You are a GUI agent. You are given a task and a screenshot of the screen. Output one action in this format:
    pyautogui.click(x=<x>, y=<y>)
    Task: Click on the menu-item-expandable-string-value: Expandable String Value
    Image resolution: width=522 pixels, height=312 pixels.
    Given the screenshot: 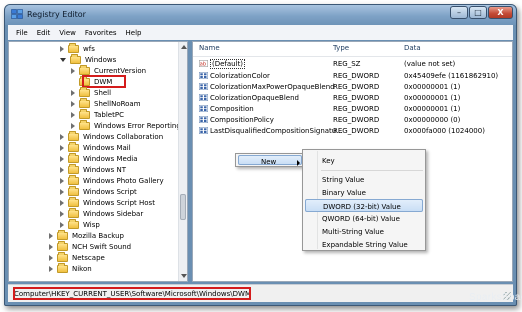 What is the action you would take?
    pyautogui.click(x=364, y=244)
    